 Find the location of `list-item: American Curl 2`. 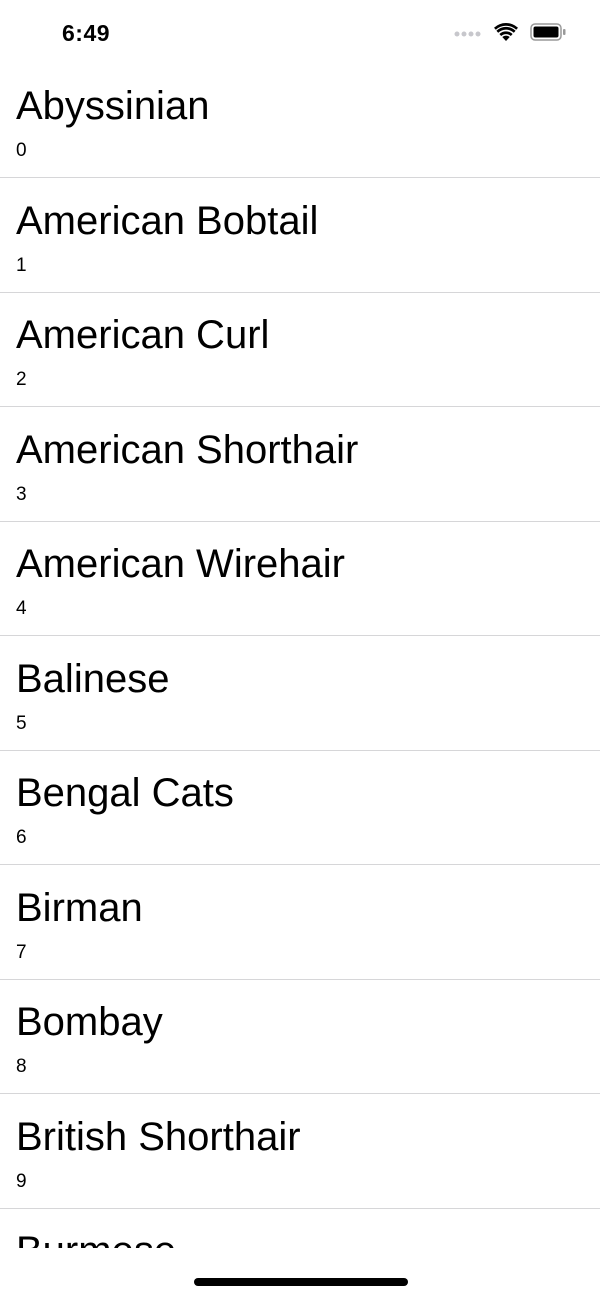

list-item: American Curl 2 is located at coordinates (300, 350).